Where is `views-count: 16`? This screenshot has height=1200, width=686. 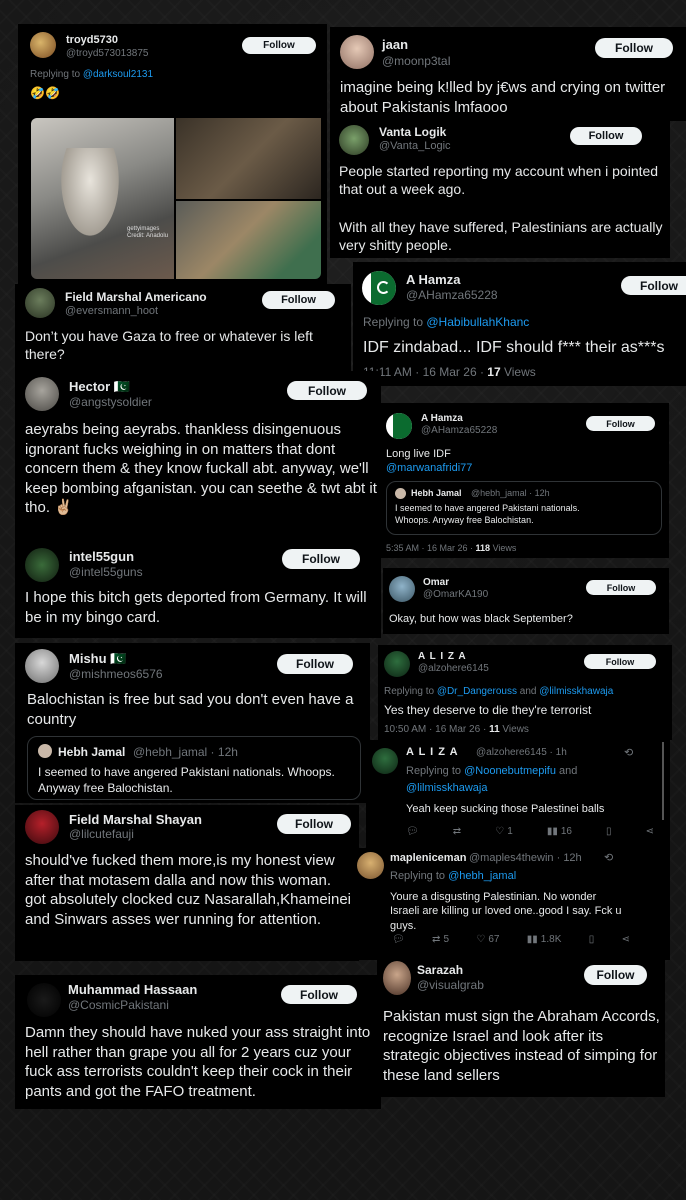 views-count: 16 is located at coordinates (566, 831).